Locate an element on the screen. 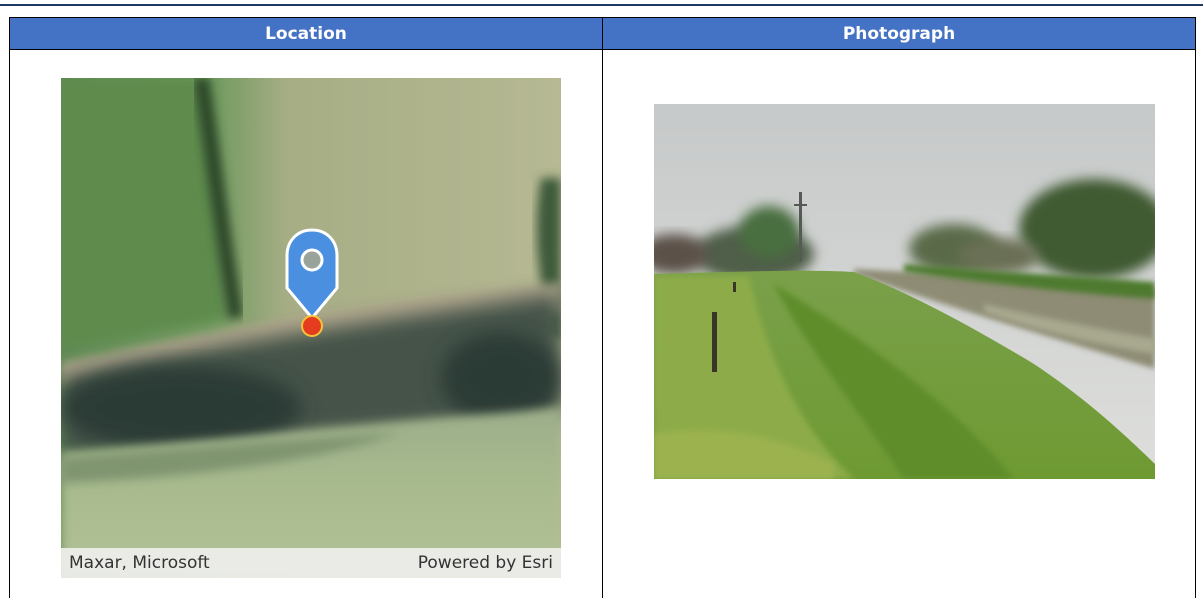  photograph-header: Photograph is located at coordinates (899, 34).